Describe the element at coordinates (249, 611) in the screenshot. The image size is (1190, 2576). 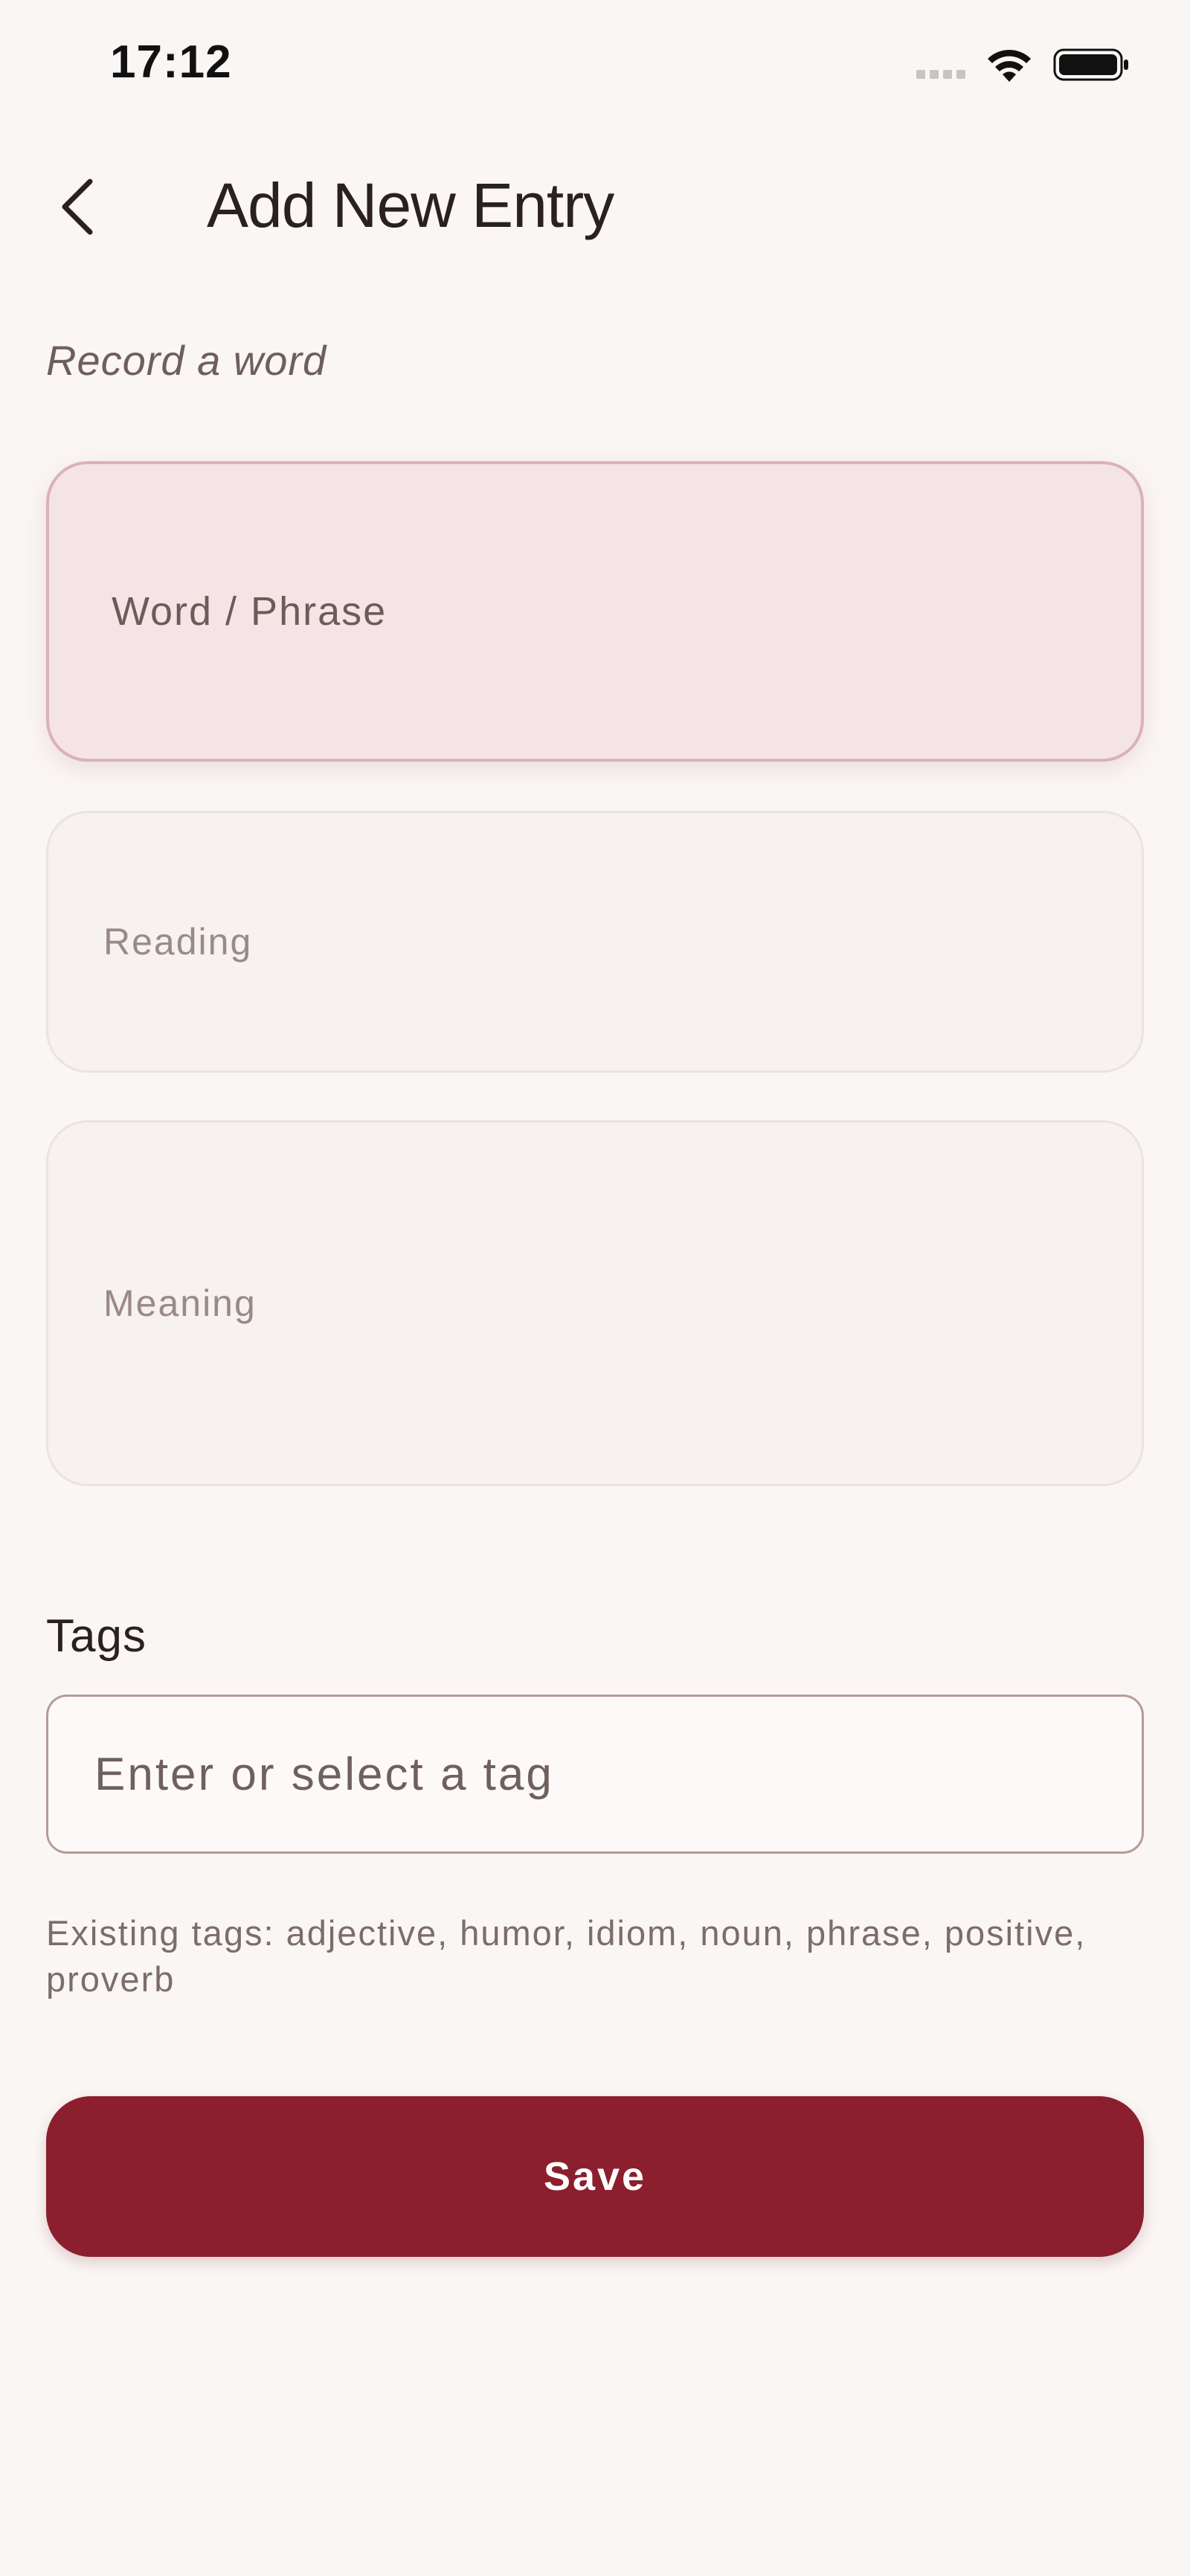
I see `word-phrase-placeholder: Word / Phrase` at that location.